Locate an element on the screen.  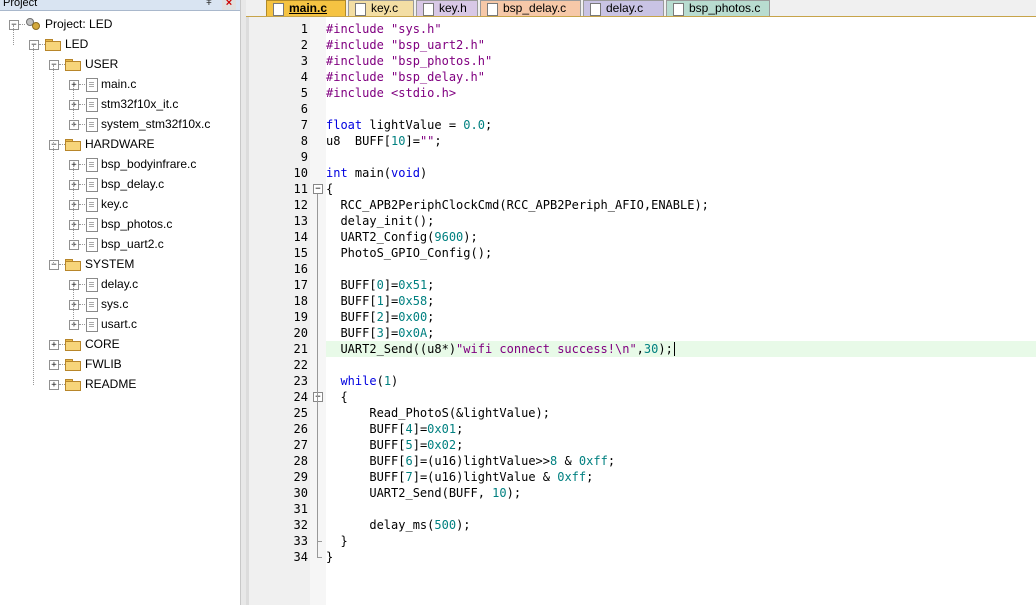
line-number: 25 is located at coordinates (300, 413).